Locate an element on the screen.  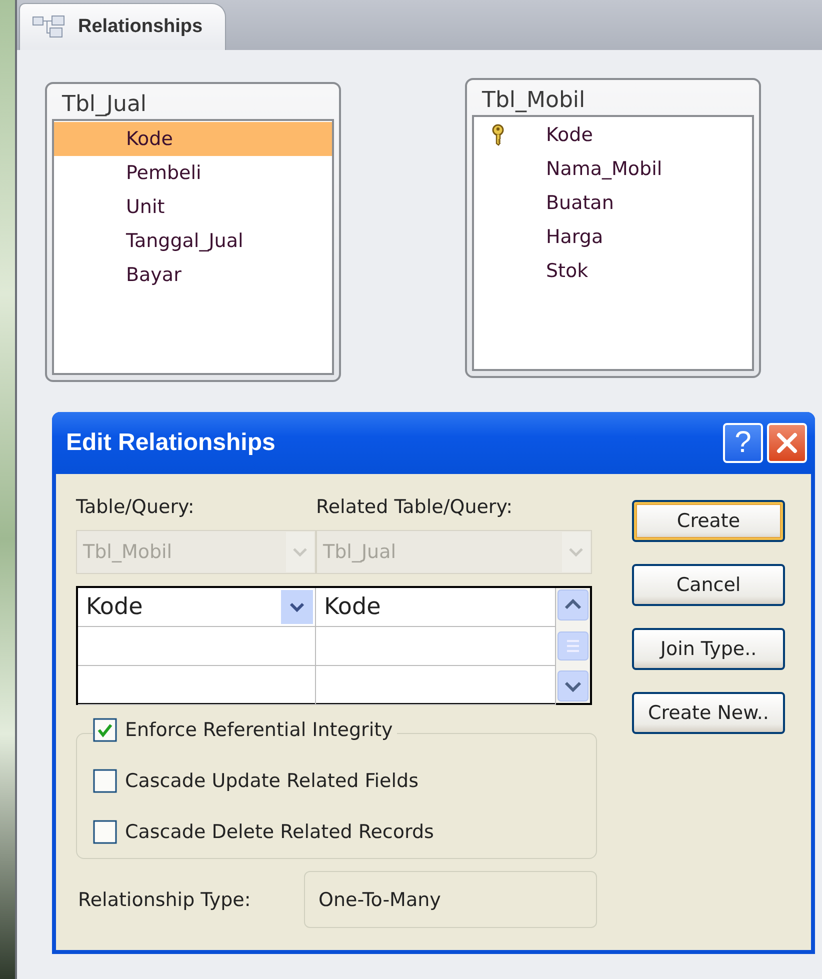
field-item: Tanggal_Jual is located at coordinates (193, 241).